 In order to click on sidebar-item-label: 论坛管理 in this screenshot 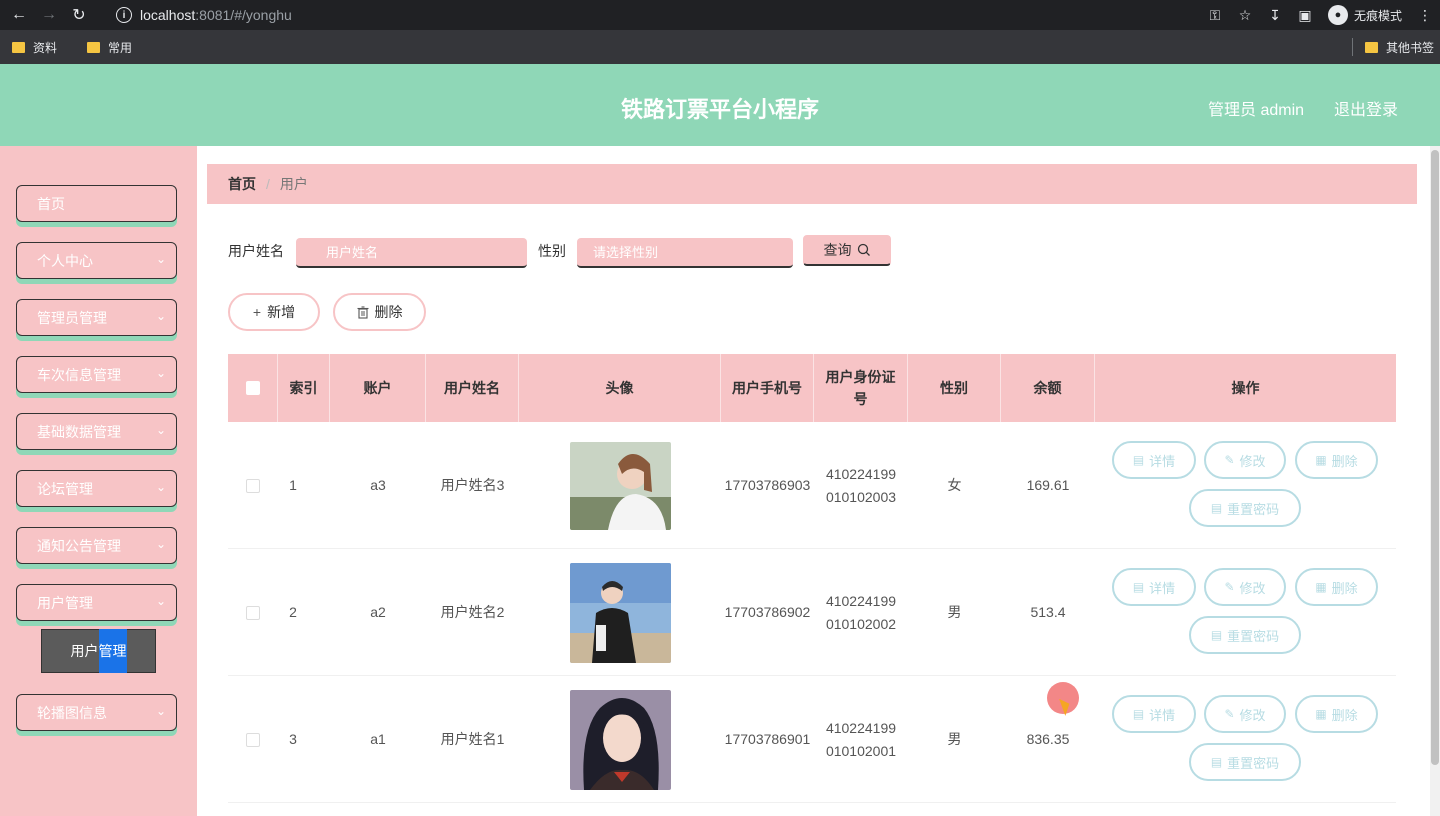, I will do `click(65, 488)`.